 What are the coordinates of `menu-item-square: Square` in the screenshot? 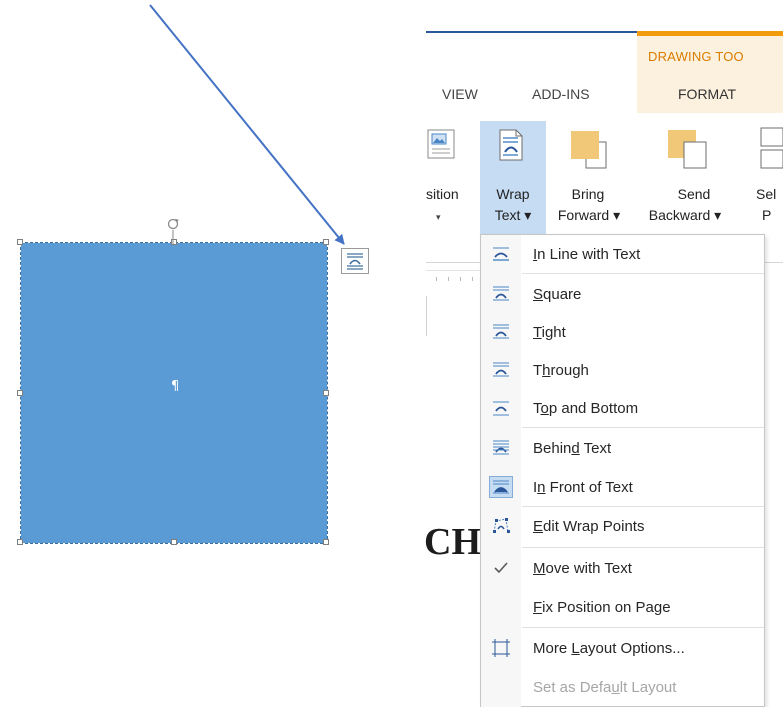 It's located at (622, 294).